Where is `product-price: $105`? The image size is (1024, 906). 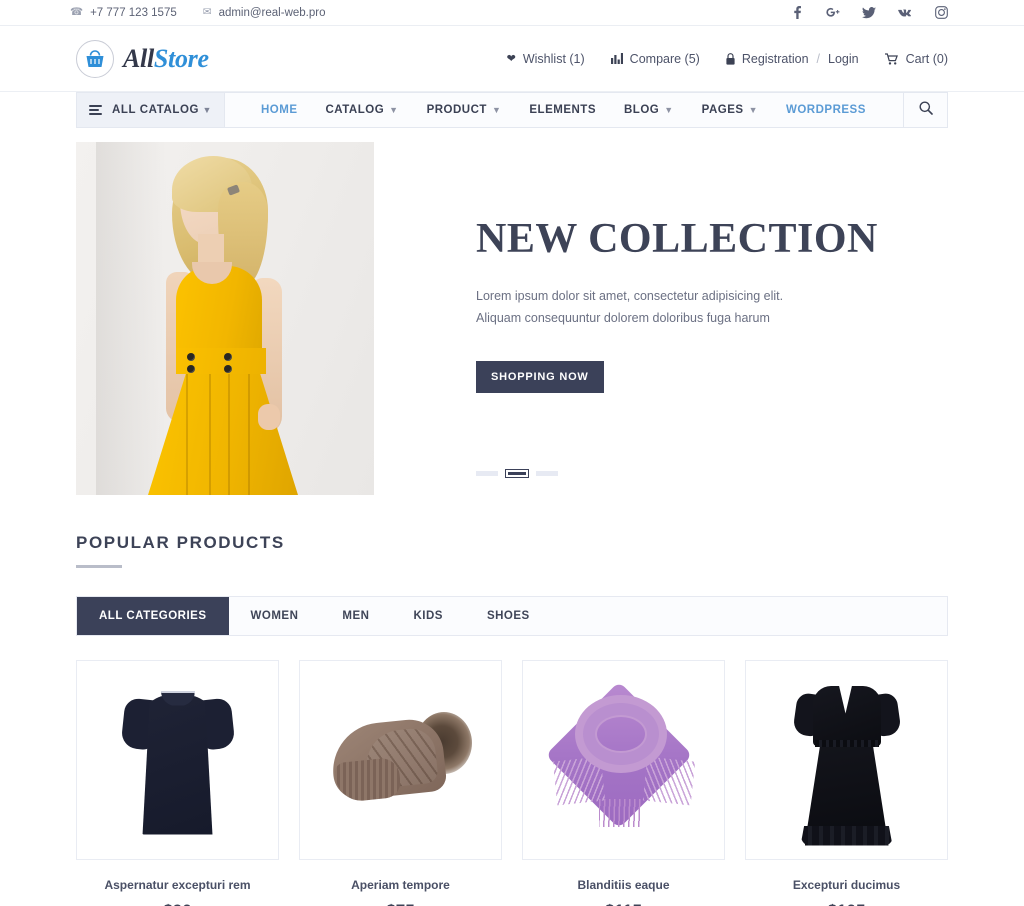
product-price: $105 is located at coordinates (846, 903).